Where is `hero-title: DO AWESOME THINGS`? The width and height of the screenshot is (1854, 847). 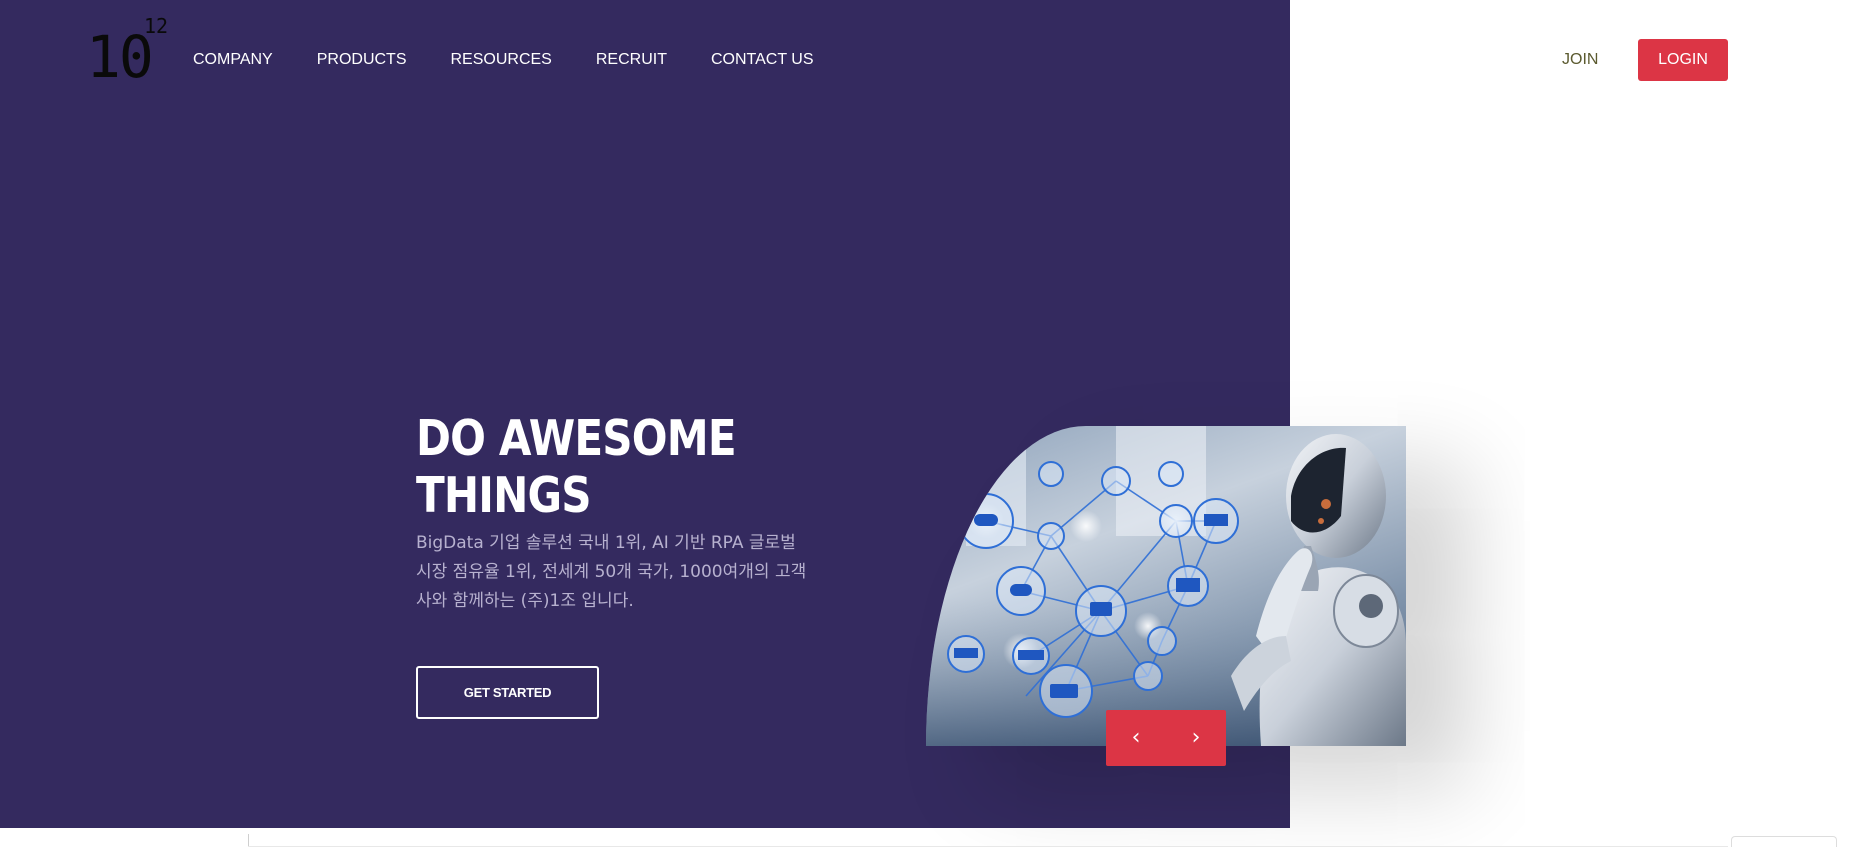
hero-title: DO AWESOME THINGS is located at coordinates (588, 467).